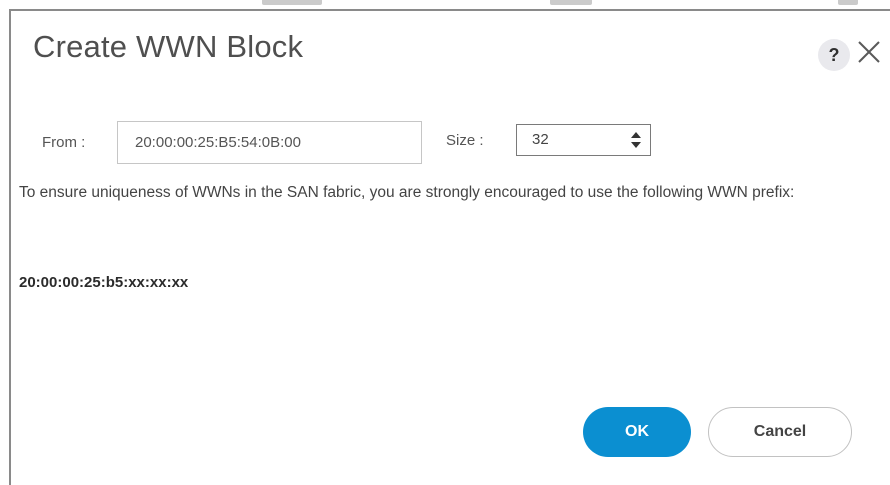  I want to click on close-icon, so click(869, 52).